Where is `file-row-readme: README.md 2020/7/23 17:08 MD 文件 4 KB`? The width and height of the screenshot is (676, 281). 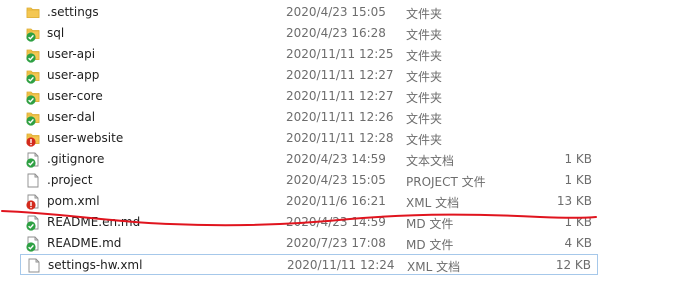
file-row-readme: README.md 2020/7/23 17:08 MD 文件 4 KB is located at coordinates (309, 243).